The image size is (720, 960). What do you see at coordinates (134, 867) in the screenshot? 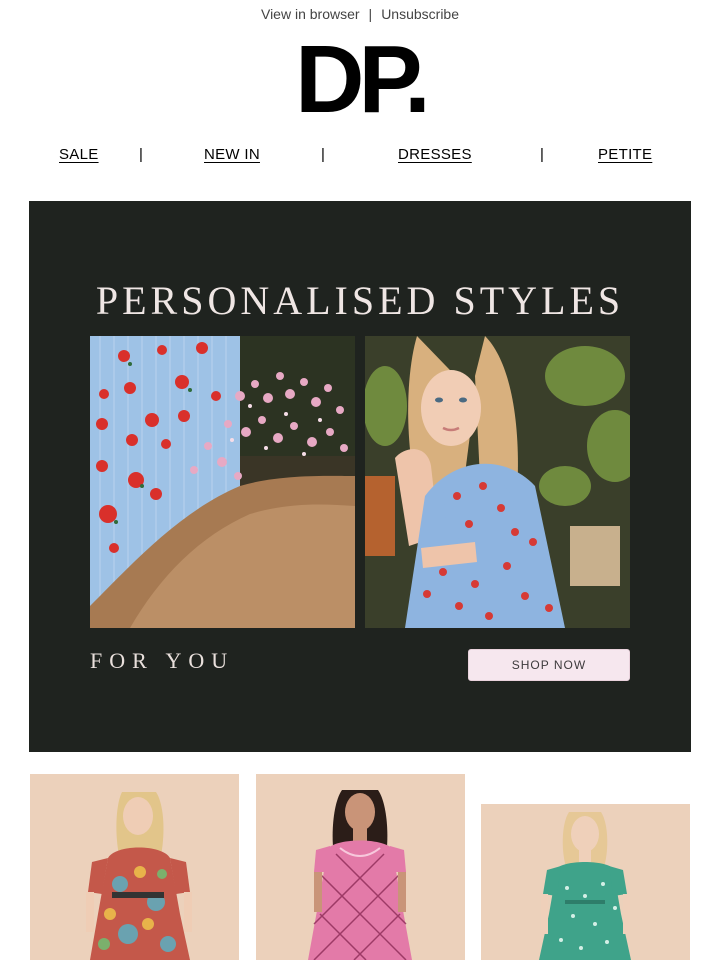
I see `product-image-floral-dress` at bounding box center [134, 867].